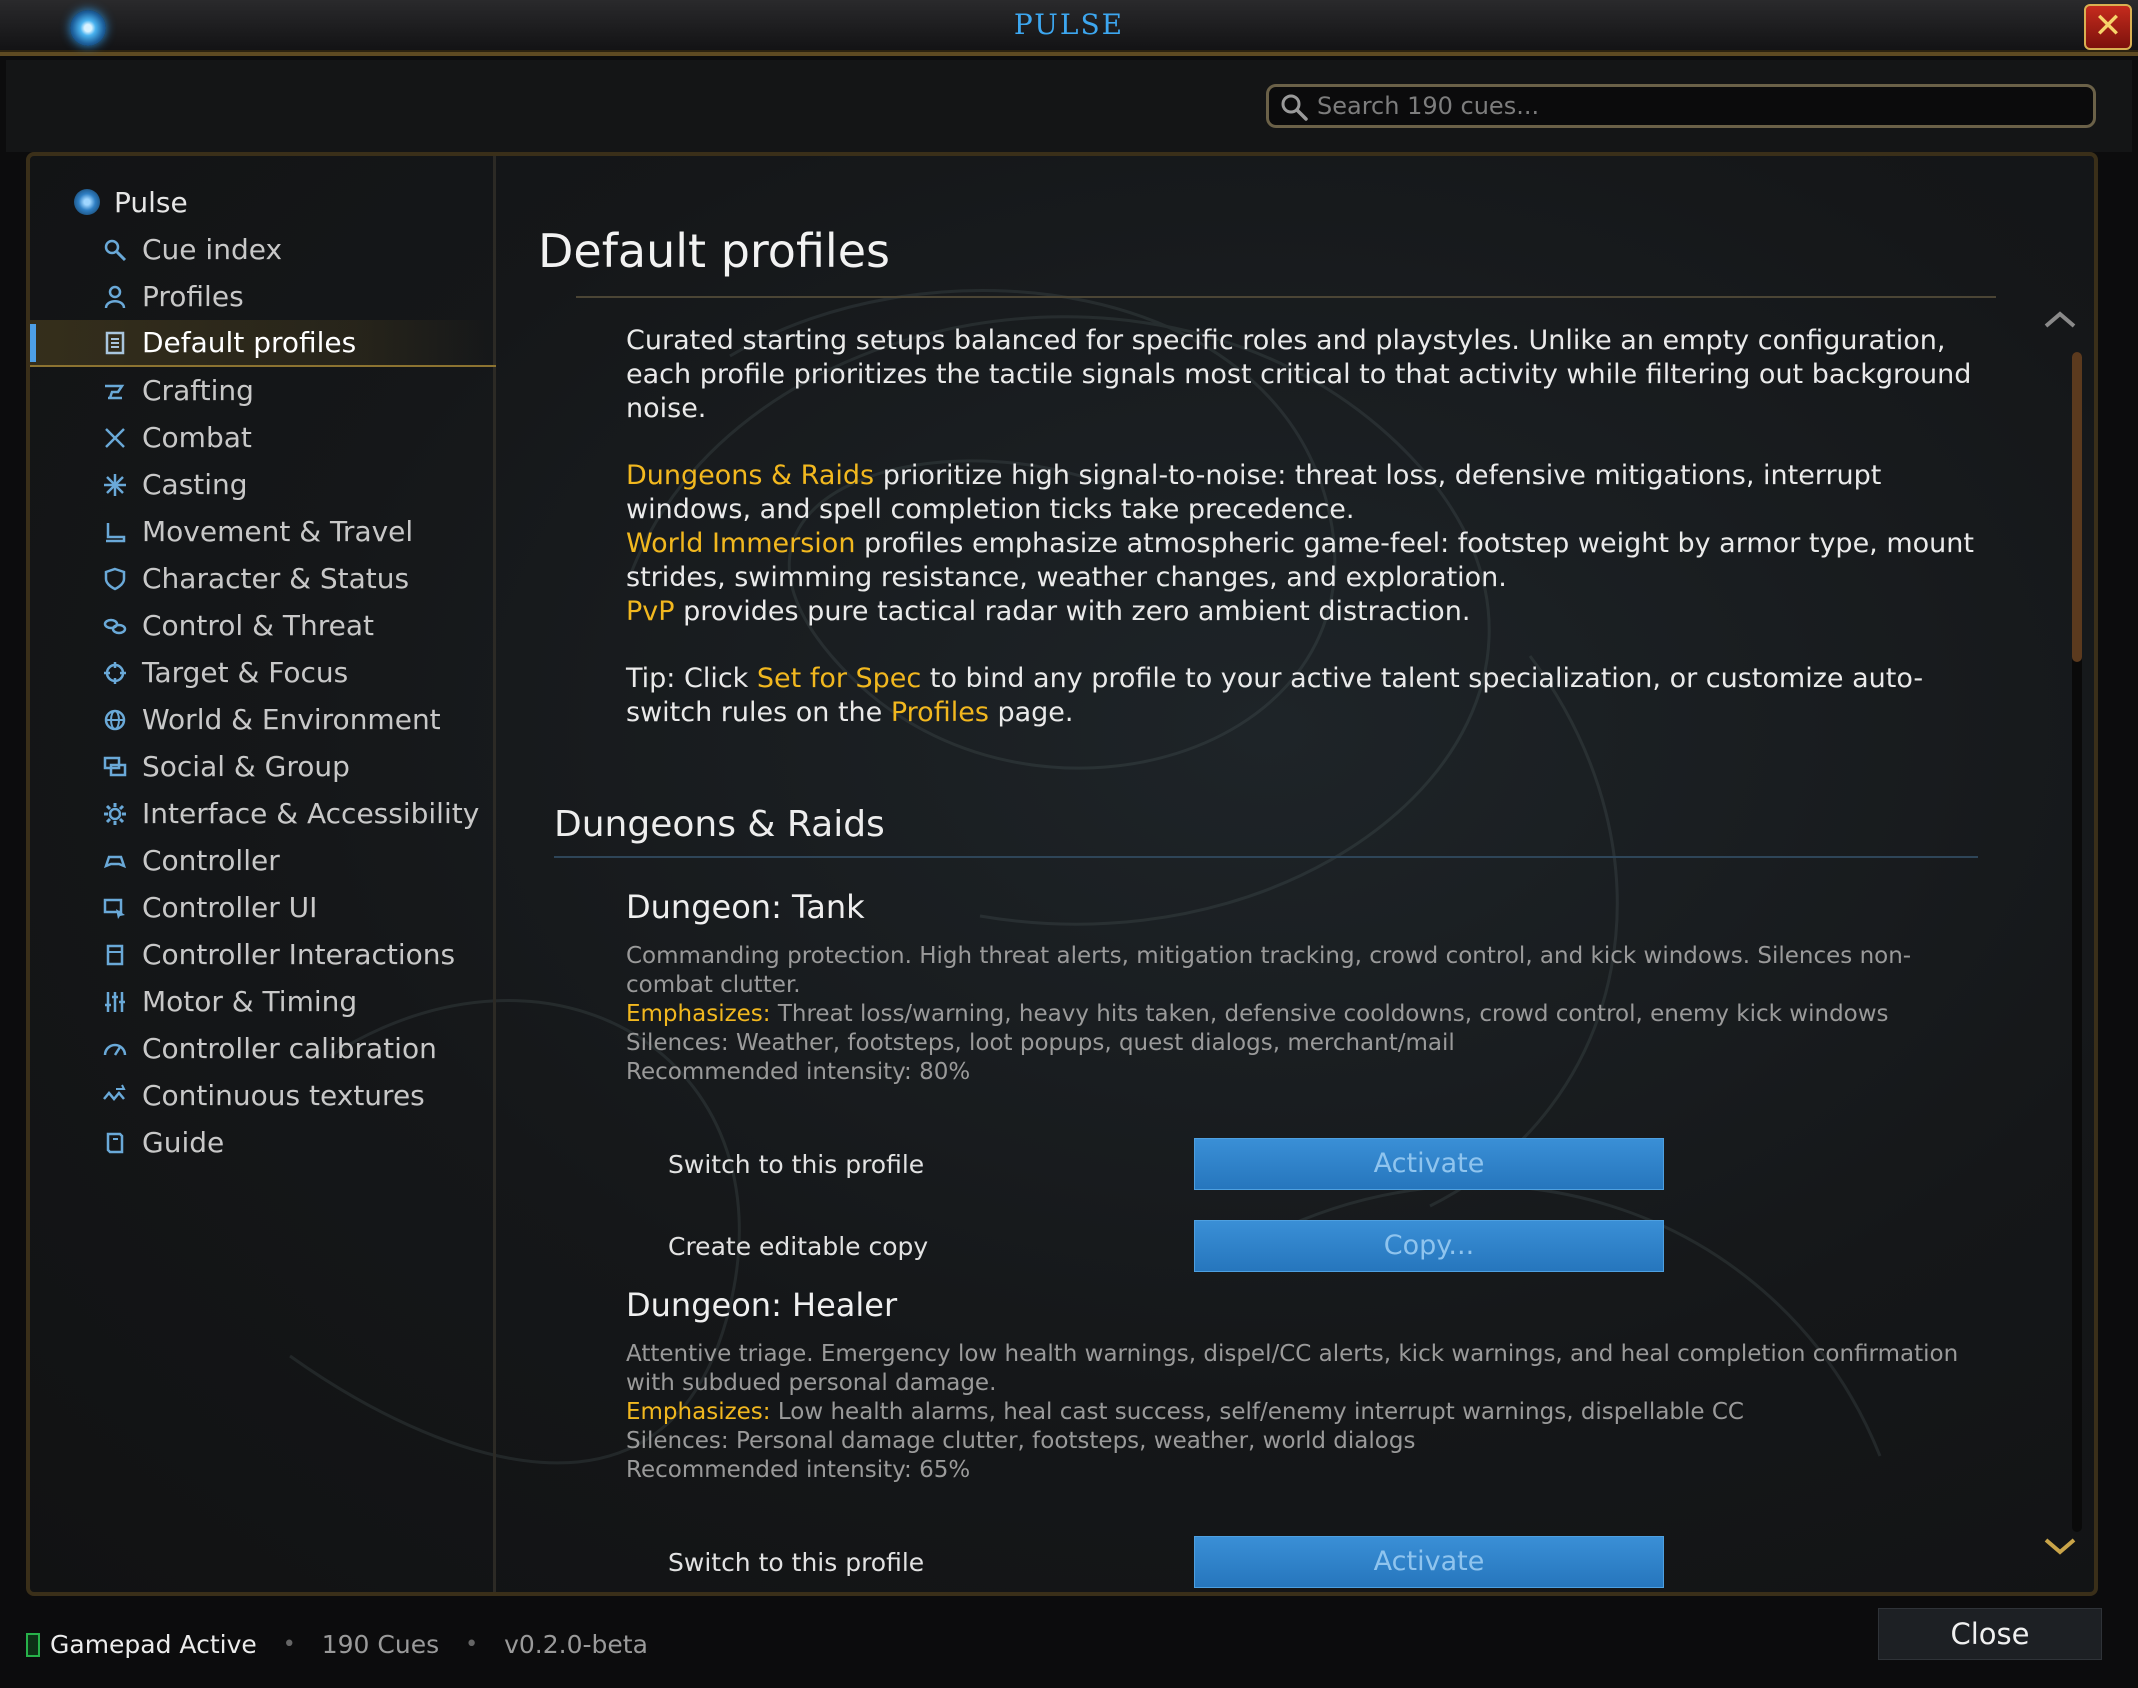  What do you see at coordinates (278, 531) in the screenshot?
I see `sidebar-item-label: Movement & Travel` at bounding box center [278, 531].